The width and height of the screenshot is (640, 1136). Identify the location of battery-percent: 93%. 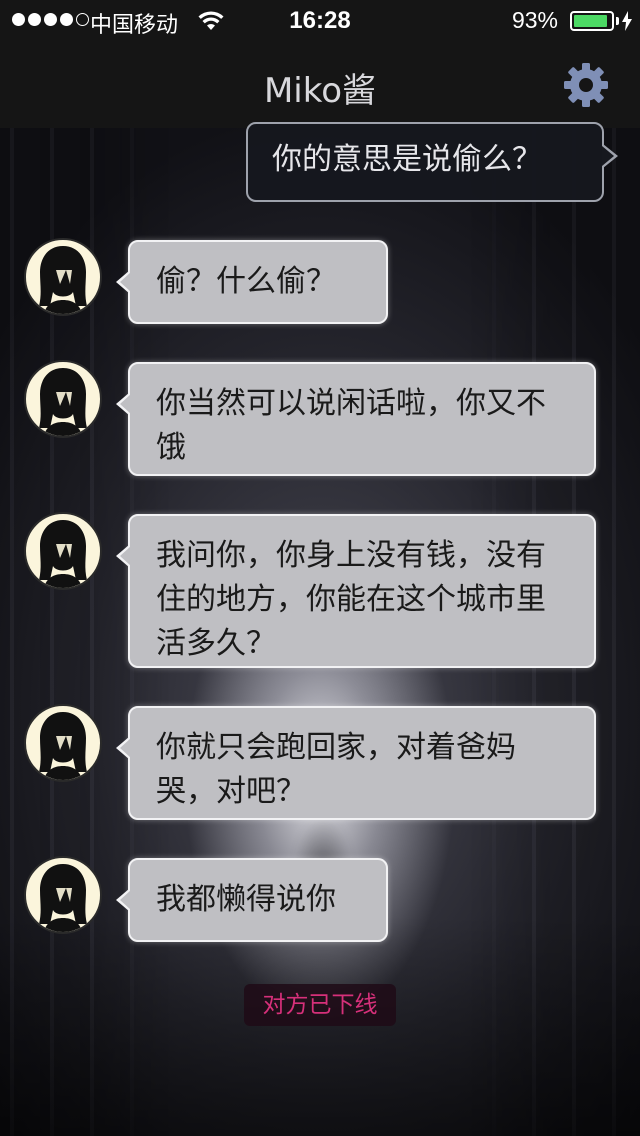
(534, 20).